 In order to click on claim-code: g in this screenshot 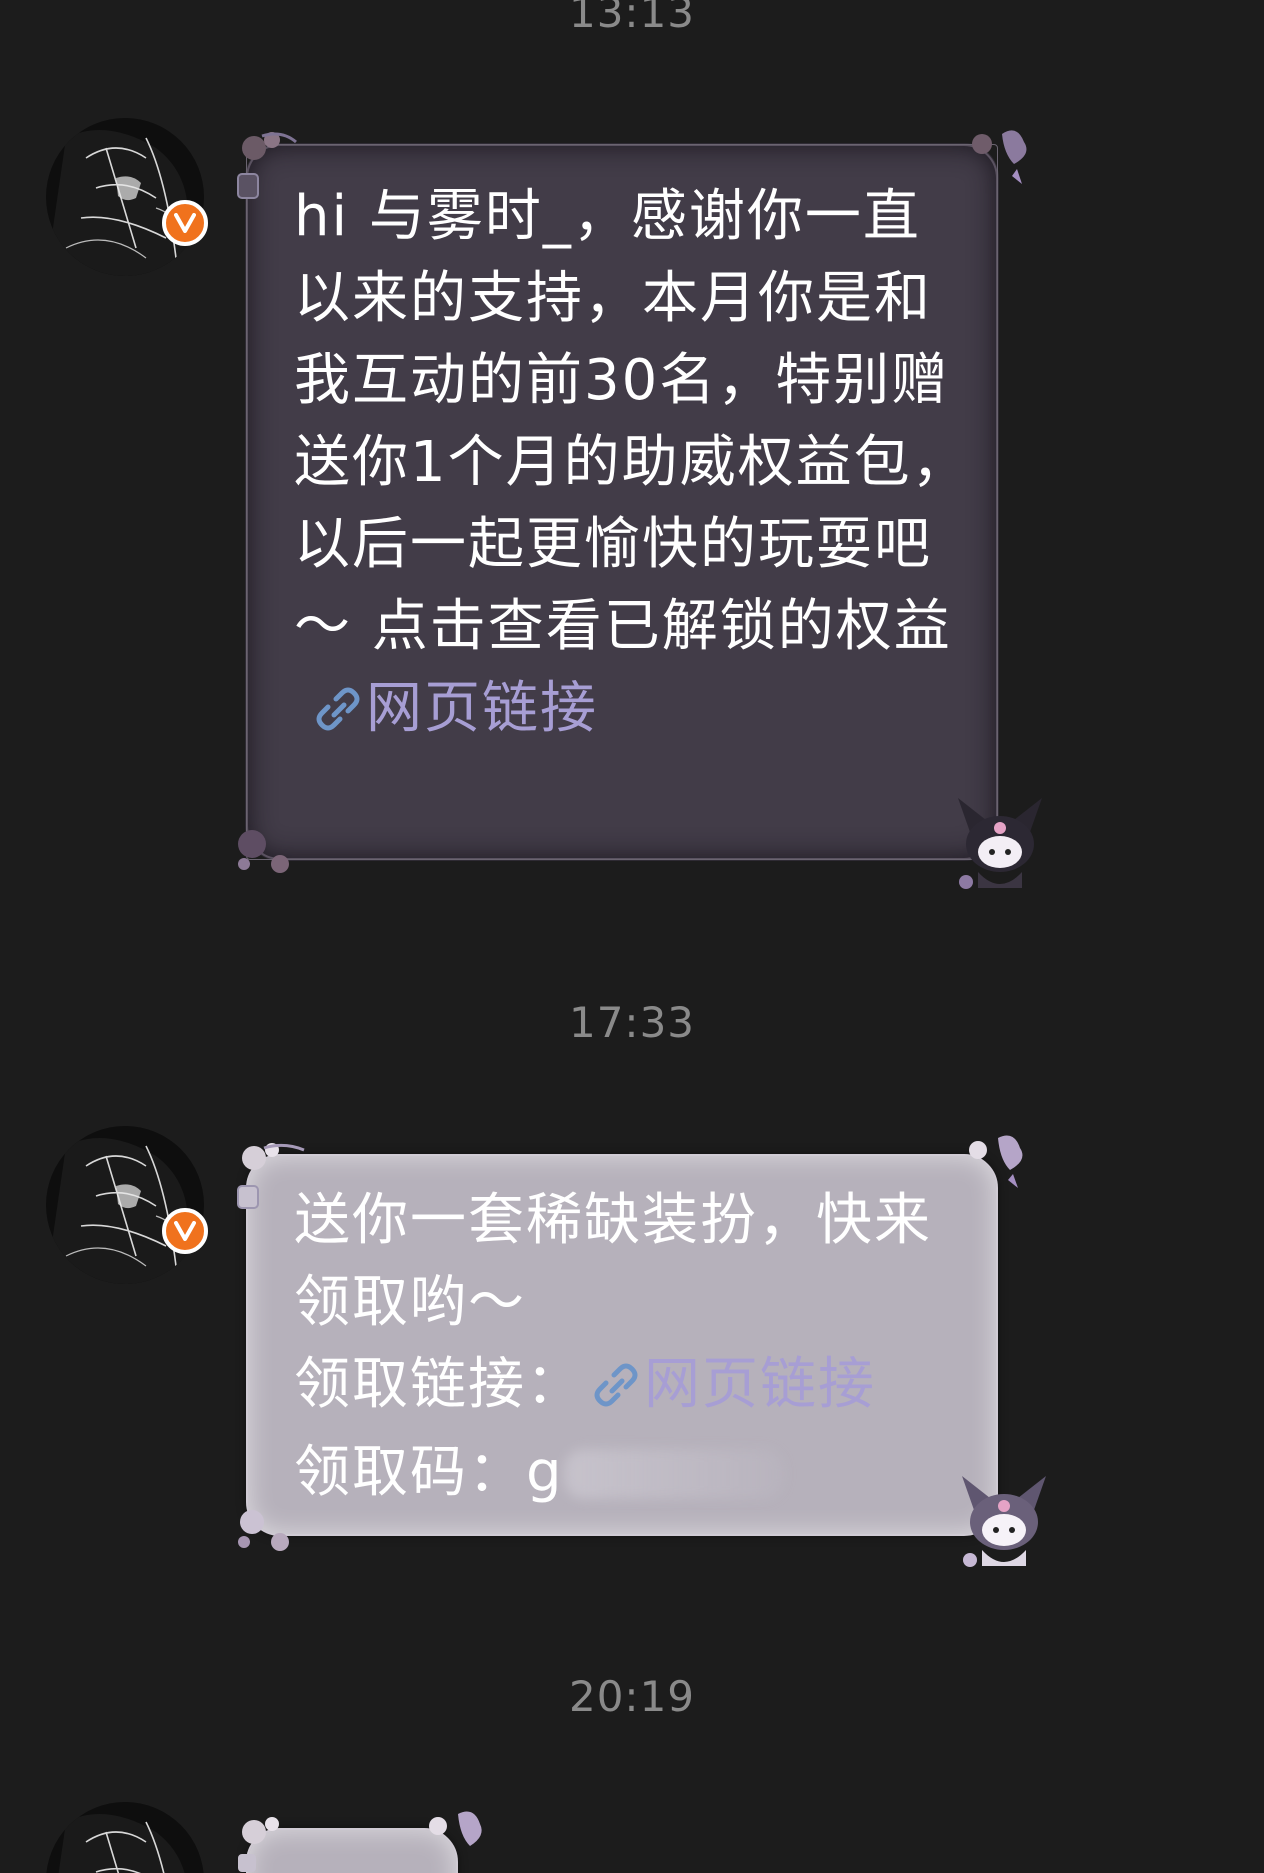, I will do `click(545, 1472)`.